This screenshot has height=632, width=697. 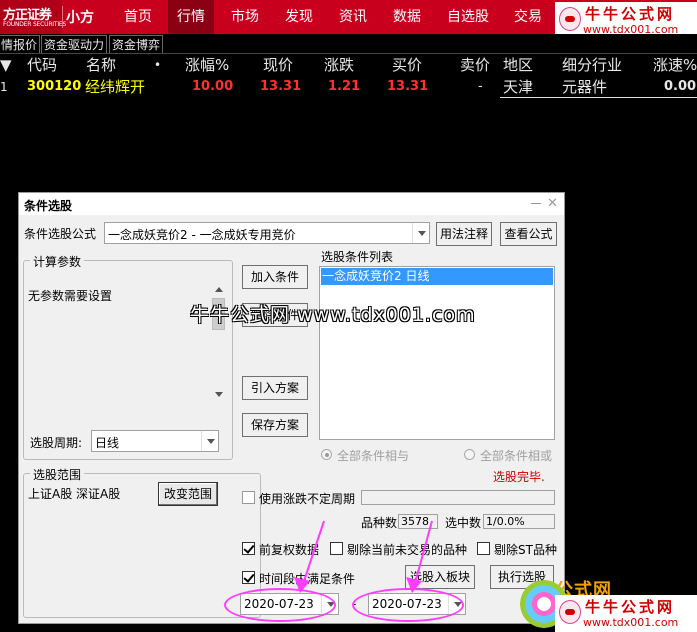 What do you see at coordinates (528, 17) in the screenshot?
I see `nav-trade: 交易` at bounding box center [528, 17].